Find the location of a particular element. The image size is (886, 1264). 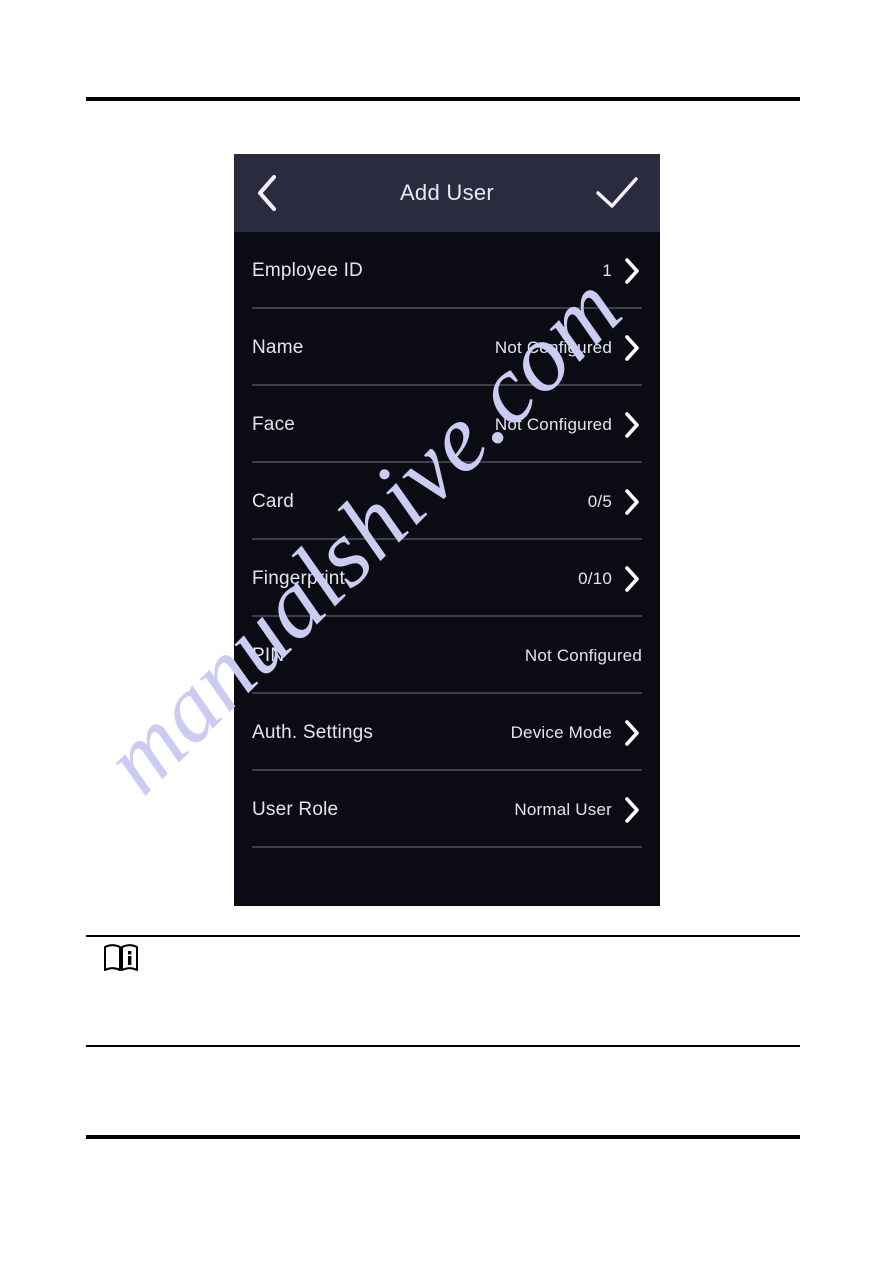

row-label: Name is located at coordinates (278, 347).